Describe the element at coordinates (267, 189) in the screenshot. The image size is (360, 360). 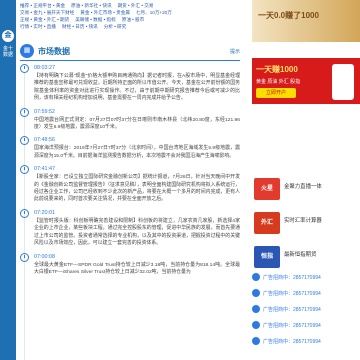
I see `side-ad-logo: 火星` at that location.